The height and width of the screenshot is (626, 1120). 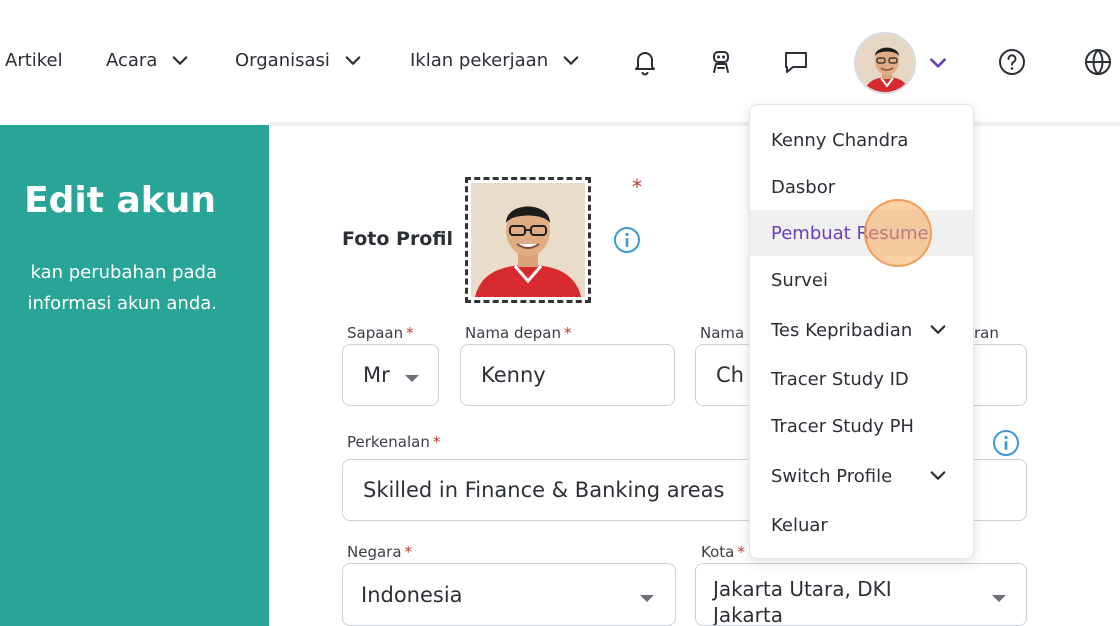 I want to click on nav-organisasi: Organisasi, so click(x=298, y=60).